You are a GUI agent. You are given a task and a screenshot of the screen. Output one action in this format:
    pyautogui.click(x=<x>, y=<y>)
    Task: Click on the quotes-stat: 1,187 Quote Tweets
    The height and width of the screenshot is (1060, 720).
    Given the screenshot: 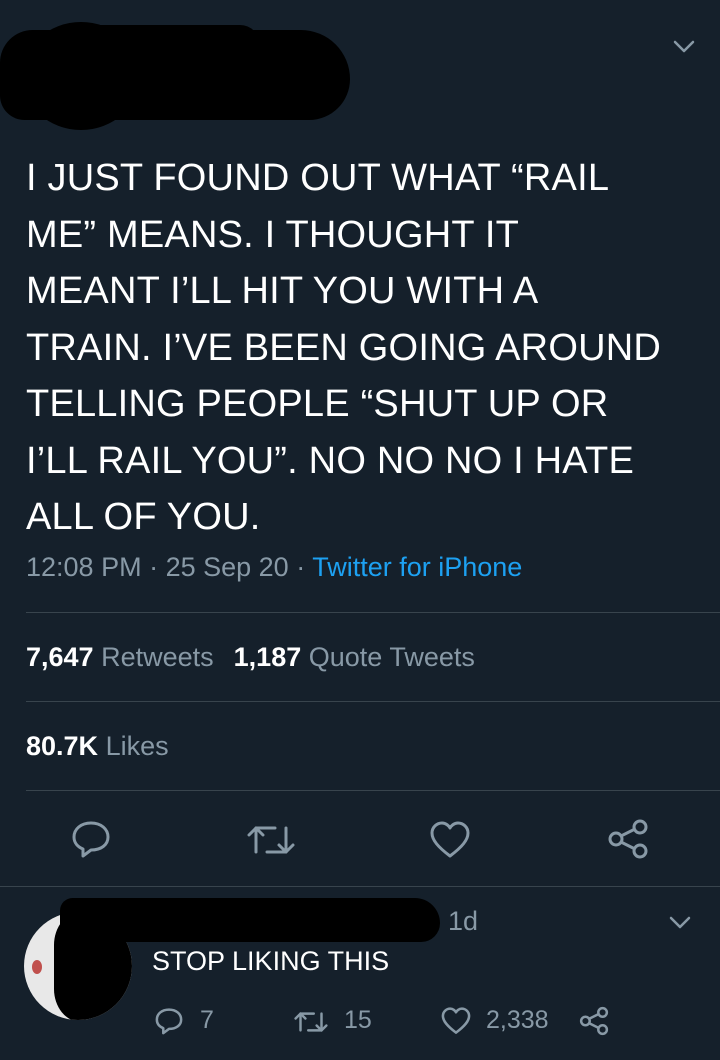 What is the action you would take?
    pyautogui.click(x=354, y=657)
    